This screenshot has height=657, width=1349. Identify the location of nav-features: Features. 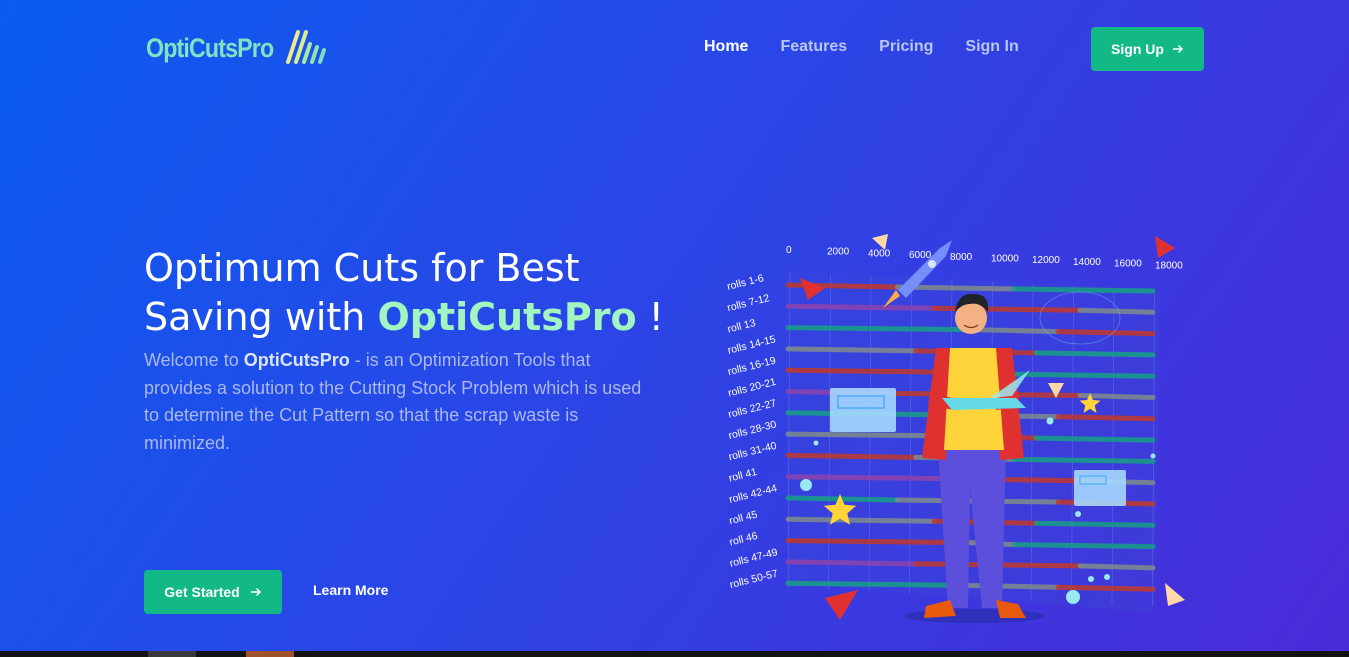
(813, 47).